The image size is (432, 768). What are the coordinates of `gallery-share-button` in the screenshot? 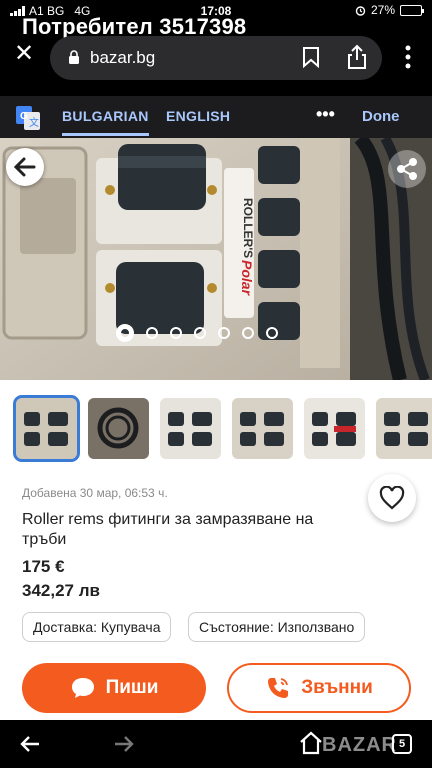 It's located at (407, 169).